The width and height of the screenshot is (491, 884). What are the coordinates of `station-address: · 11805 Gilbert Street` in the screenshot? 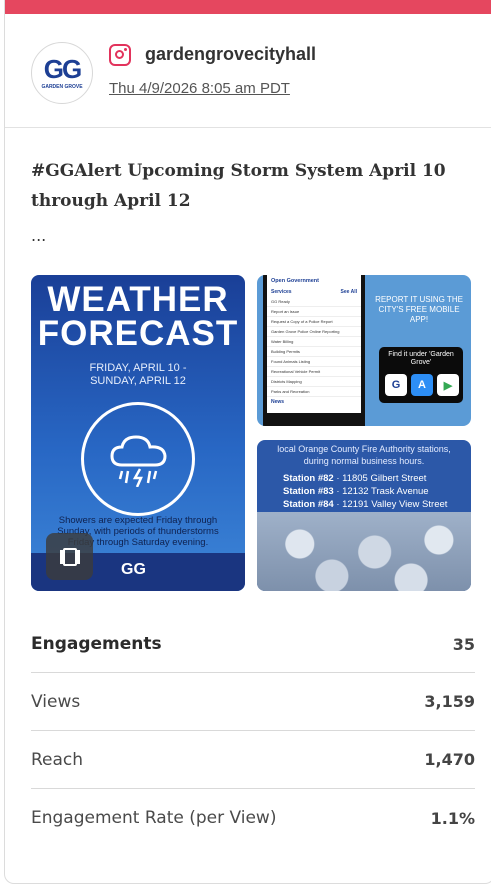 It's located at (381, 478).